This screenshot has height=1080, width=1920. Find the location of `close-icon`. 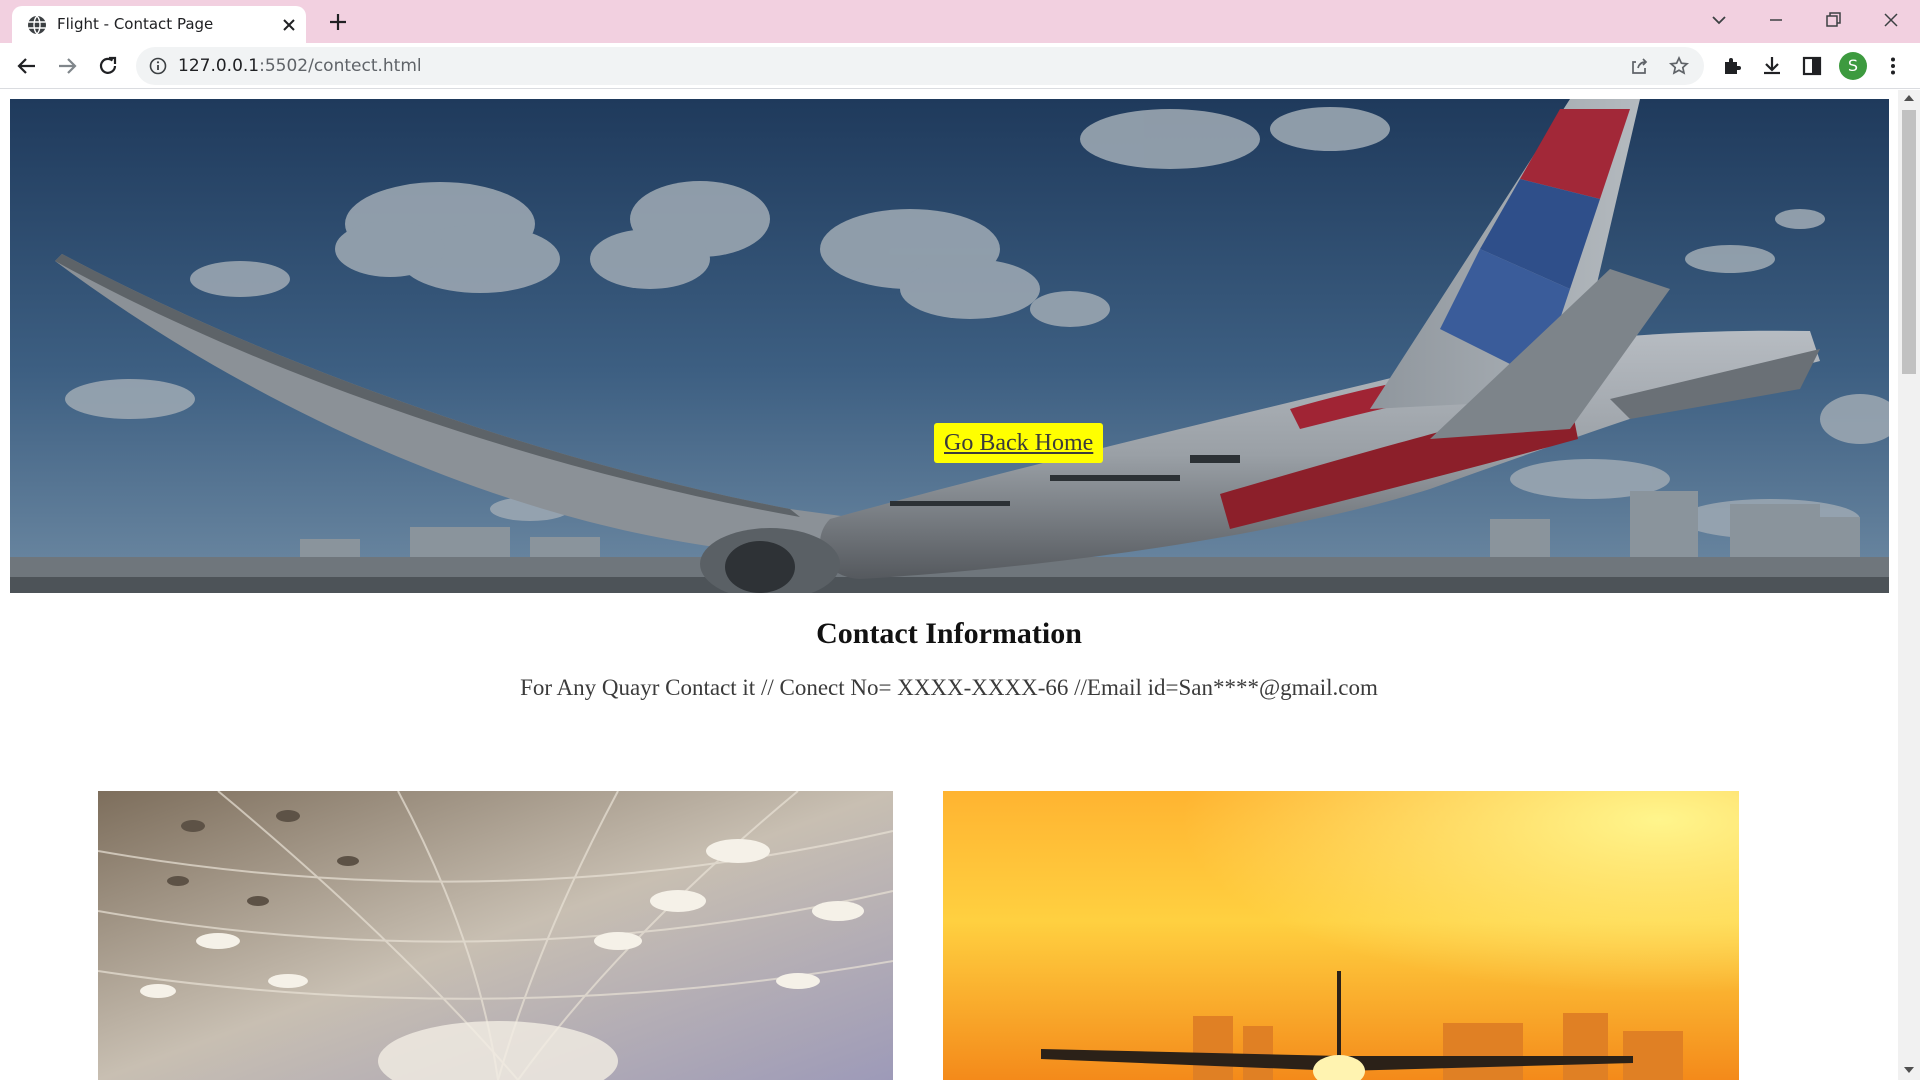

close-icon is located at coordinates (289, 25).